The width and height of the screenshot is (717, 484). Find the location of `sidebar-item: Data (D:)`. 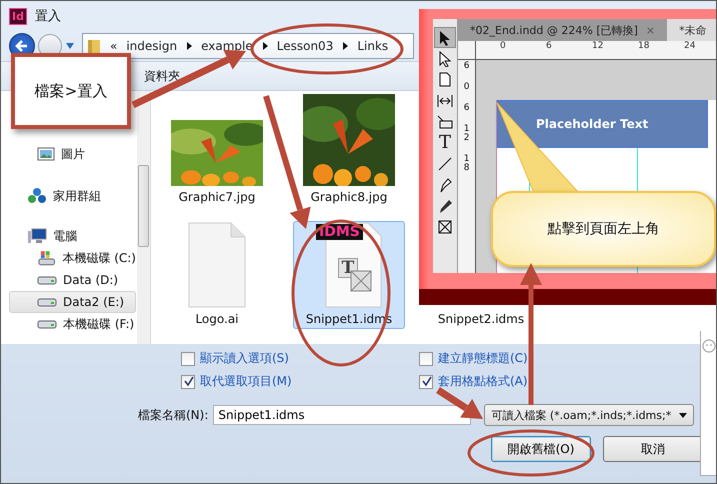

sidebar-item: Data (D:) is located at coordinates (68, 280).